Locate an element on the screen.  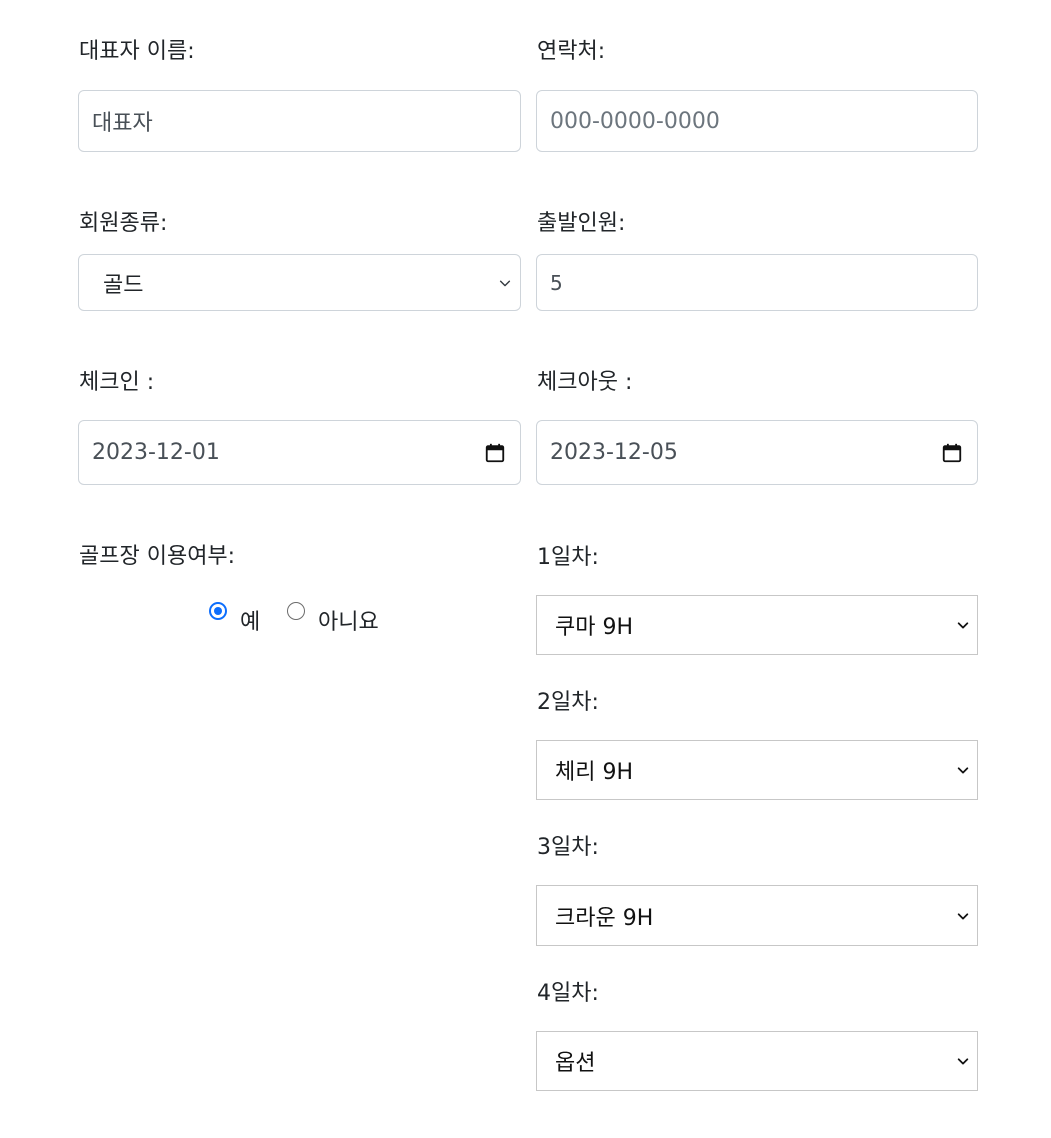
day3-label: 3일차: is located at coordinates (568, 847).